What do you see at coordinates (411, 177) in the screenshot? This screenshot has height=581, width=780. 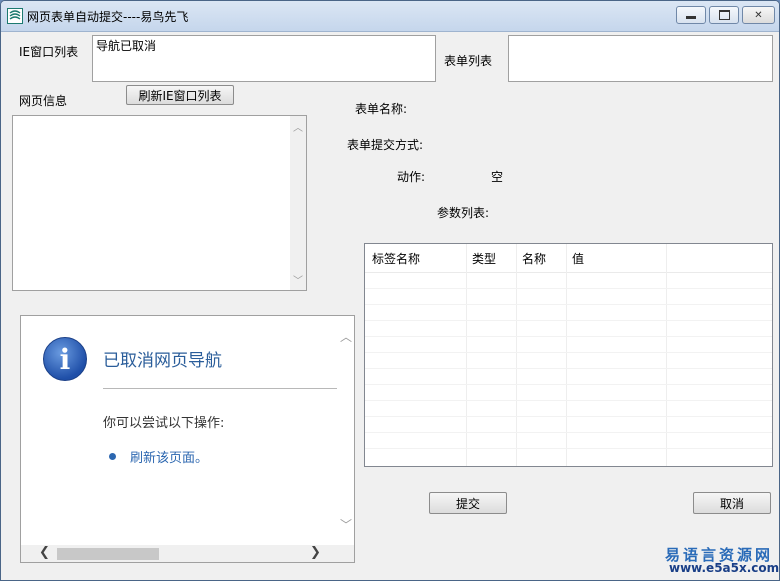 I see `action-label: 动作:` at bounding box center [411, 177].